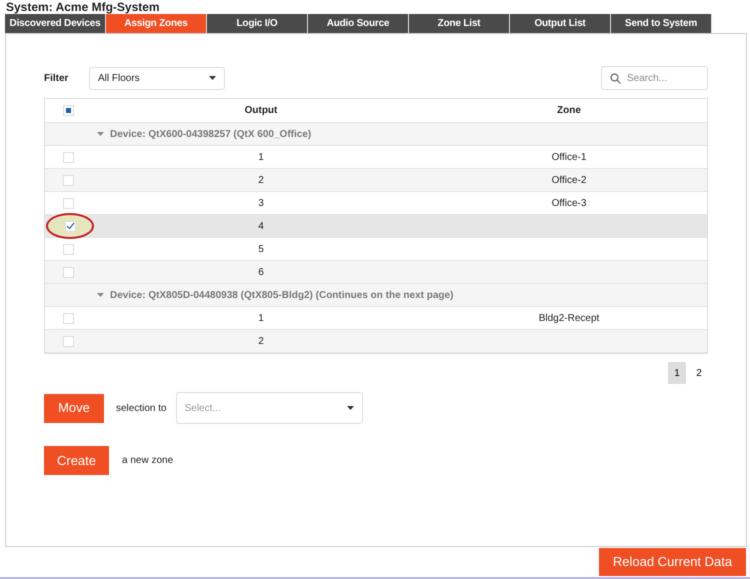 This screenshot has width=750, height=579. Describe the element at coordinates (569, 203) in the screenshot. I see `zone-cell-text: Office-3` at that location.